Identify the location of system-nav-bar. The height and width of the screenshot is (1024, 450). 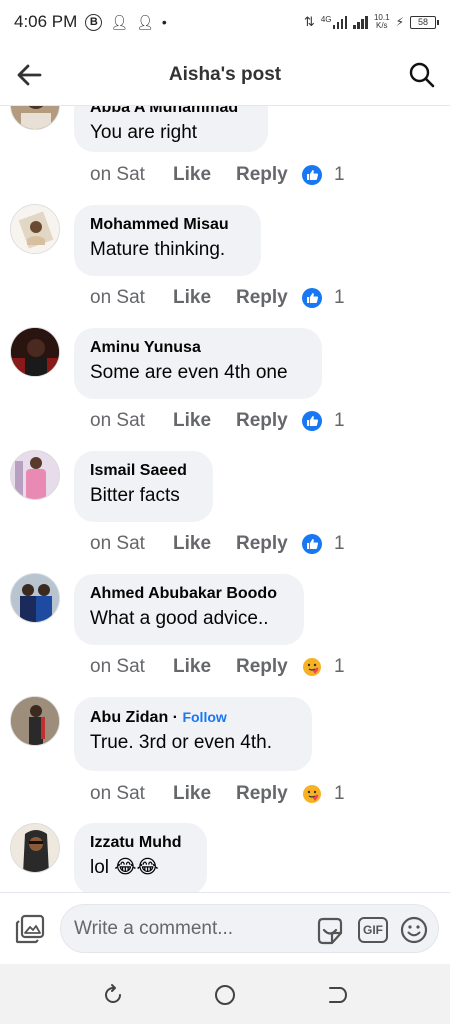
(225, 994).